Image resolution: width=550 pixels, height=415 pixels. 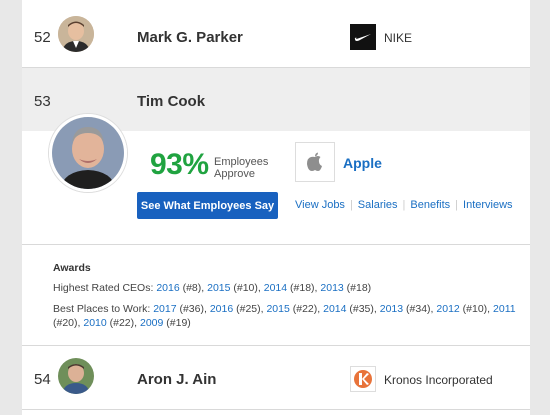 I want to click on award-year-link: 2011, so click(x=504, y=309).